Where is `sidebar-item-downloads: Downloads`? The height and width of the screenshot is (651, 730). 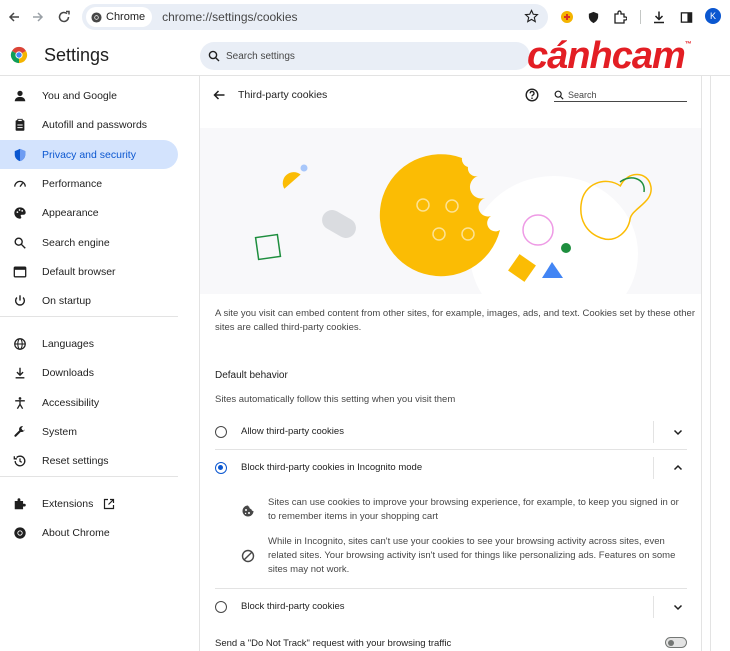
sidebar-item-downloads: Downloads is located at coordinates (89, 372).